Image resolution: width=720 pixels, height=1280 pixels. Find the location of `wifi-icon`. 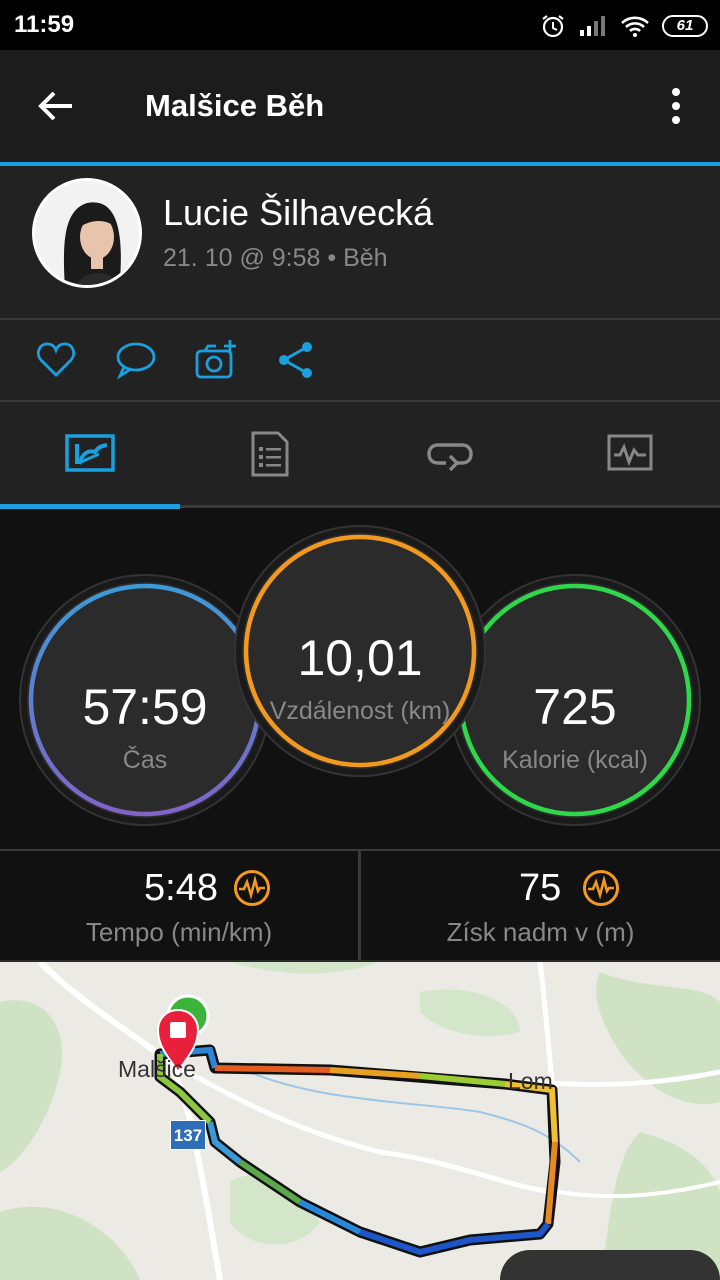

wifi-icon is located at coordinates (635, 26).